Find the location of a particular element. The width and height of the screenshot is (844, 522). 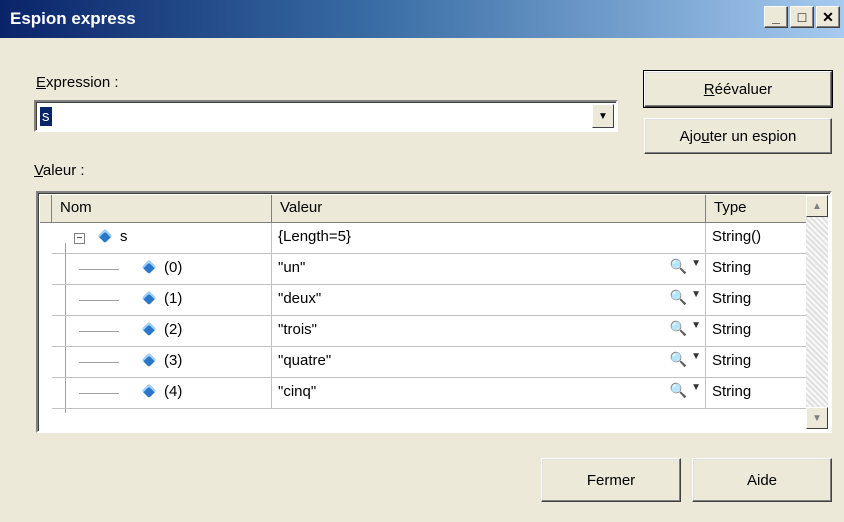

expression-label: Expression : is located at coordinates (77, 82).